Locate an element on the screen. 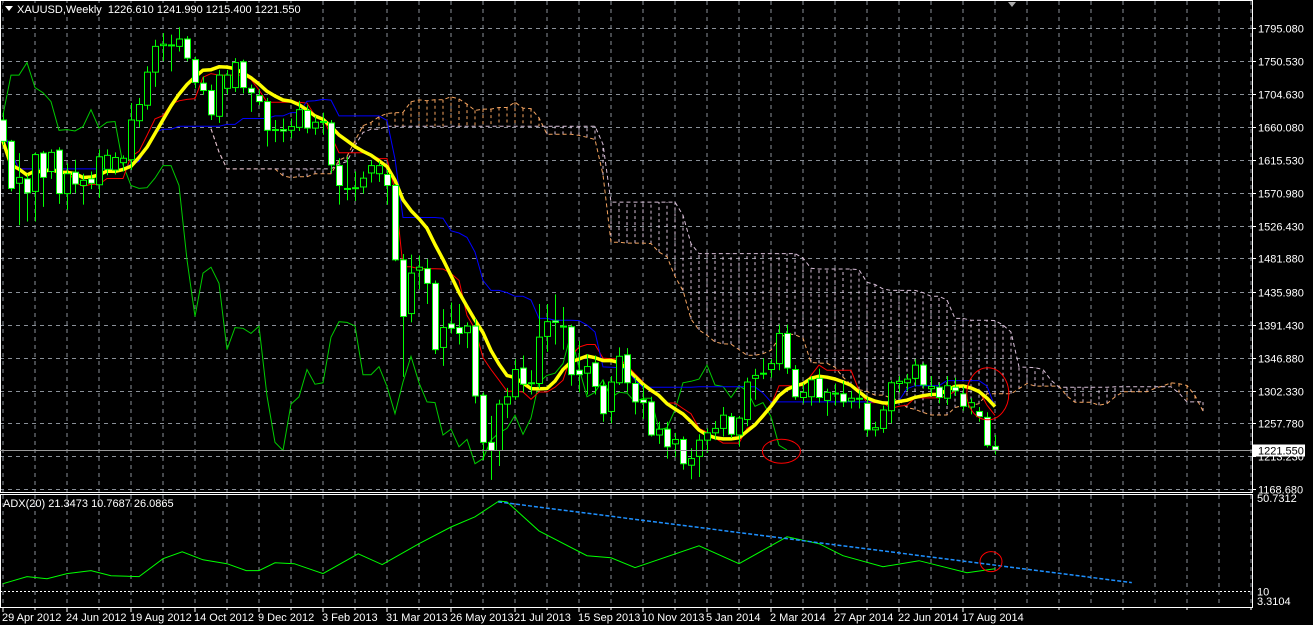 The image size is (1313, 625). adx-pane is located at coordinates (626, 546).